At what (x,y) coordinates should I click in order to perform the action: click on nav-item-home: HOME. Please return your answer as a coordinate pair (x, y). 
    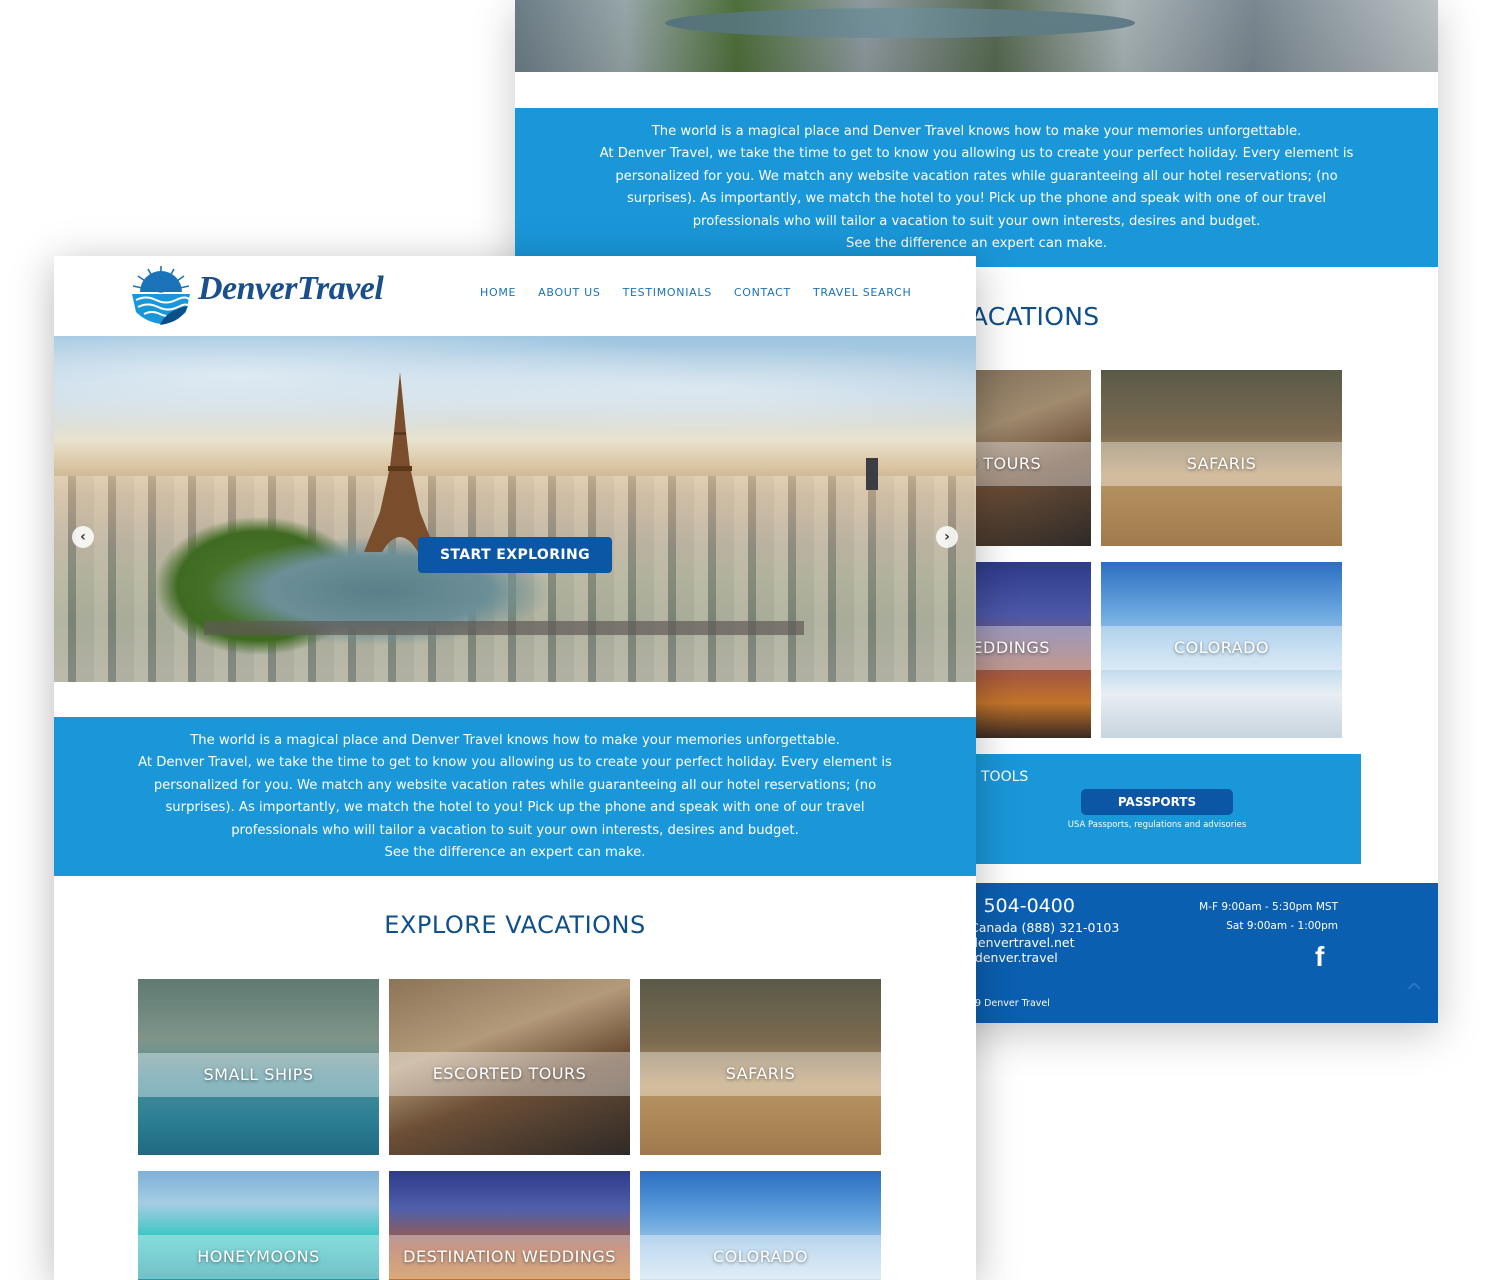
    Looking at the image, I should click on (498, 292).